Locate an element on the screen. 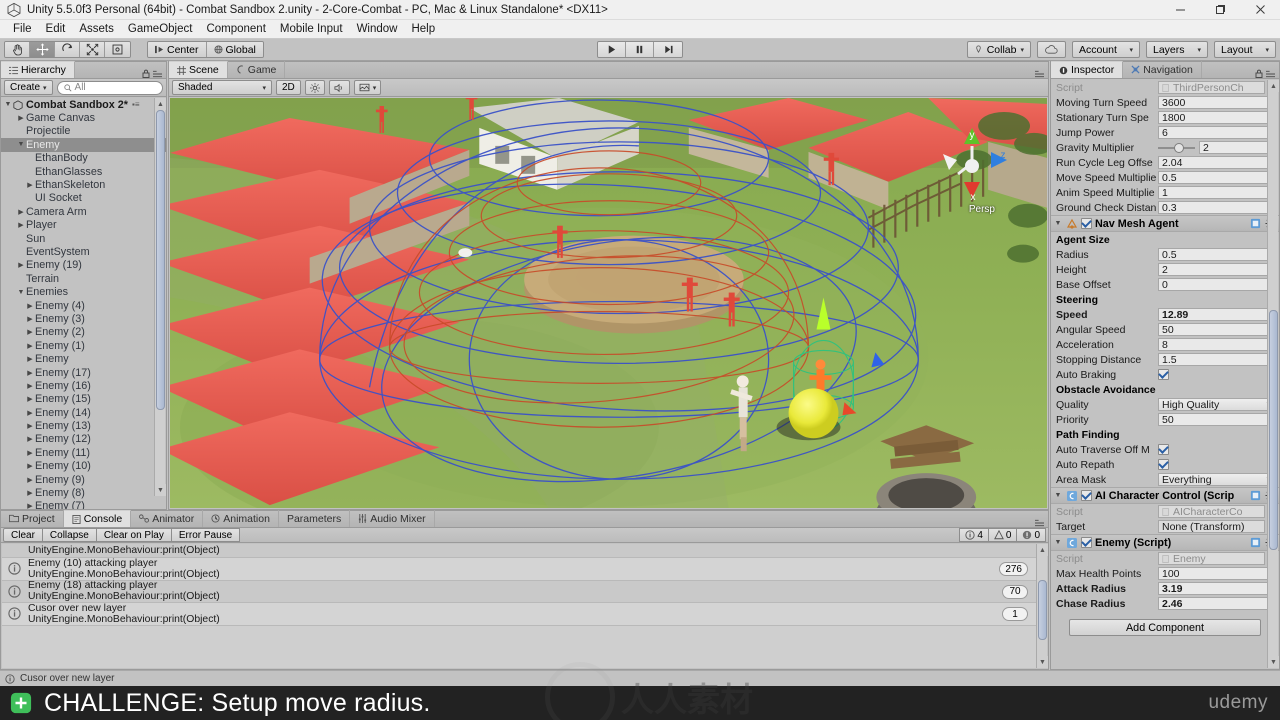 The height and width of the screenshot is (720, 1280). hierarchy-item: UI Socket is located at coordinates (83, 198).